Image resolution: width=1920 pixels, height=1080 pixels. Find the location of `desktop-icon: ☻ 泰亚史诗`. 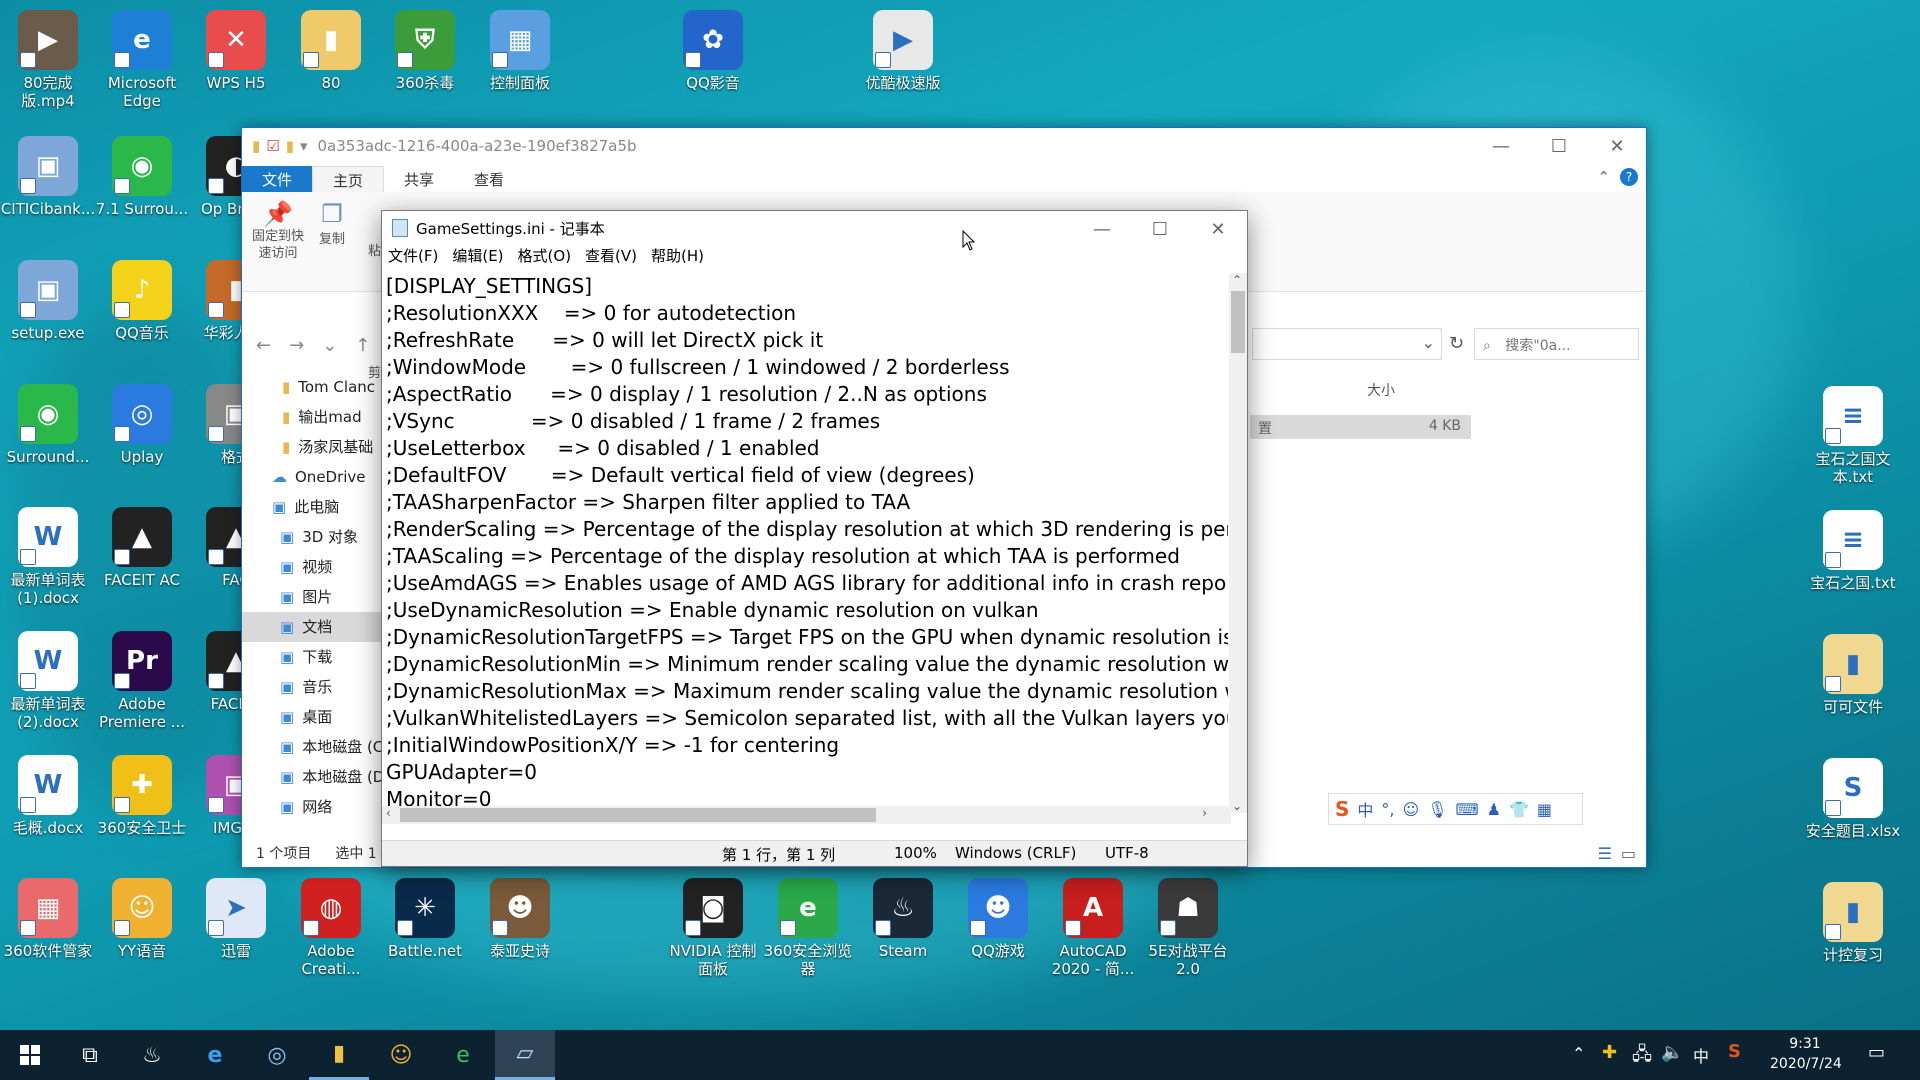

desktop-icon: ☻ 泰亚史诗 is located at coordinates (520, 919).